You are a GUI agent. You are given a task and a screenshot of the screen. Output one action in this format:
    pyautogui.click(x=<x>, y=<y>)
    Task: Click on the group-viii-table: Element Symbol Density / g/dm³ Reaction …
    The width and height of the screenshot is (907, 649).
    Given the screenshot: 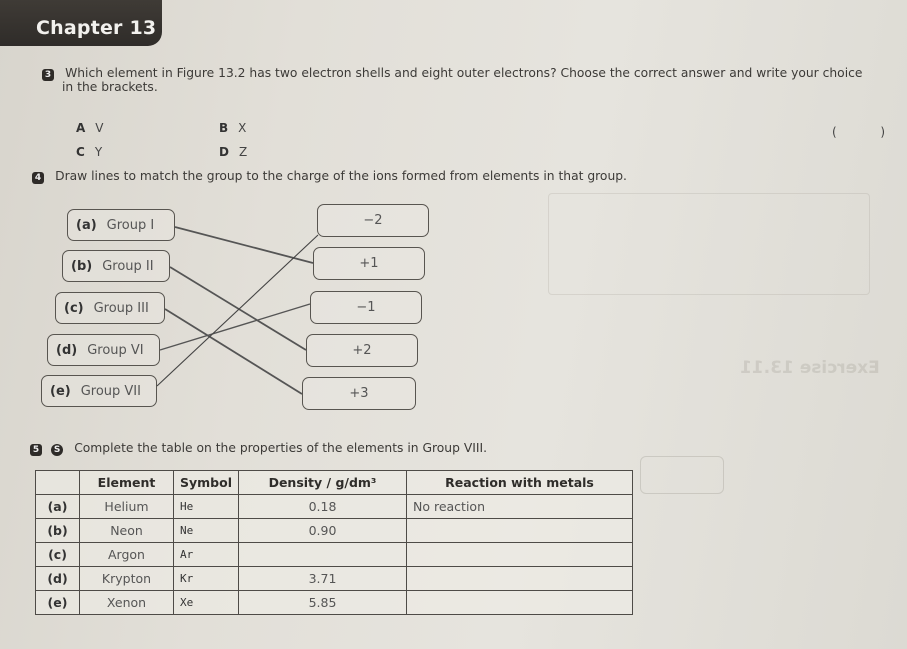 What is the action you would take?
    pyautogui.click(x=334, y=542)
    